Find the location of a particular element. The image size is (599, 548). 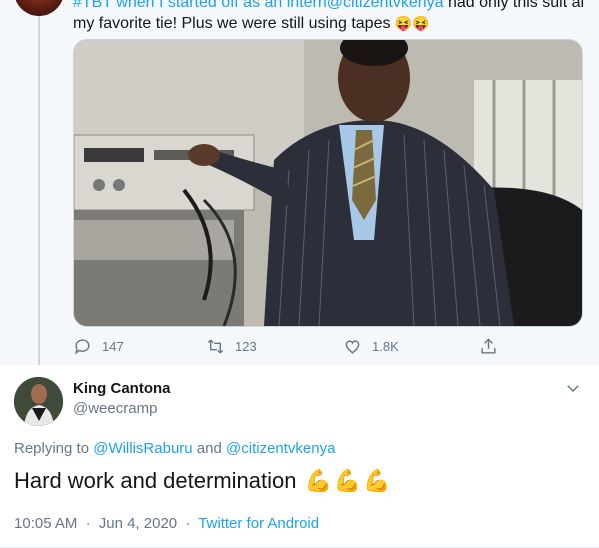

reply-text: Hard work and determination 💪💪💪 is located at coordinates (203, 481).